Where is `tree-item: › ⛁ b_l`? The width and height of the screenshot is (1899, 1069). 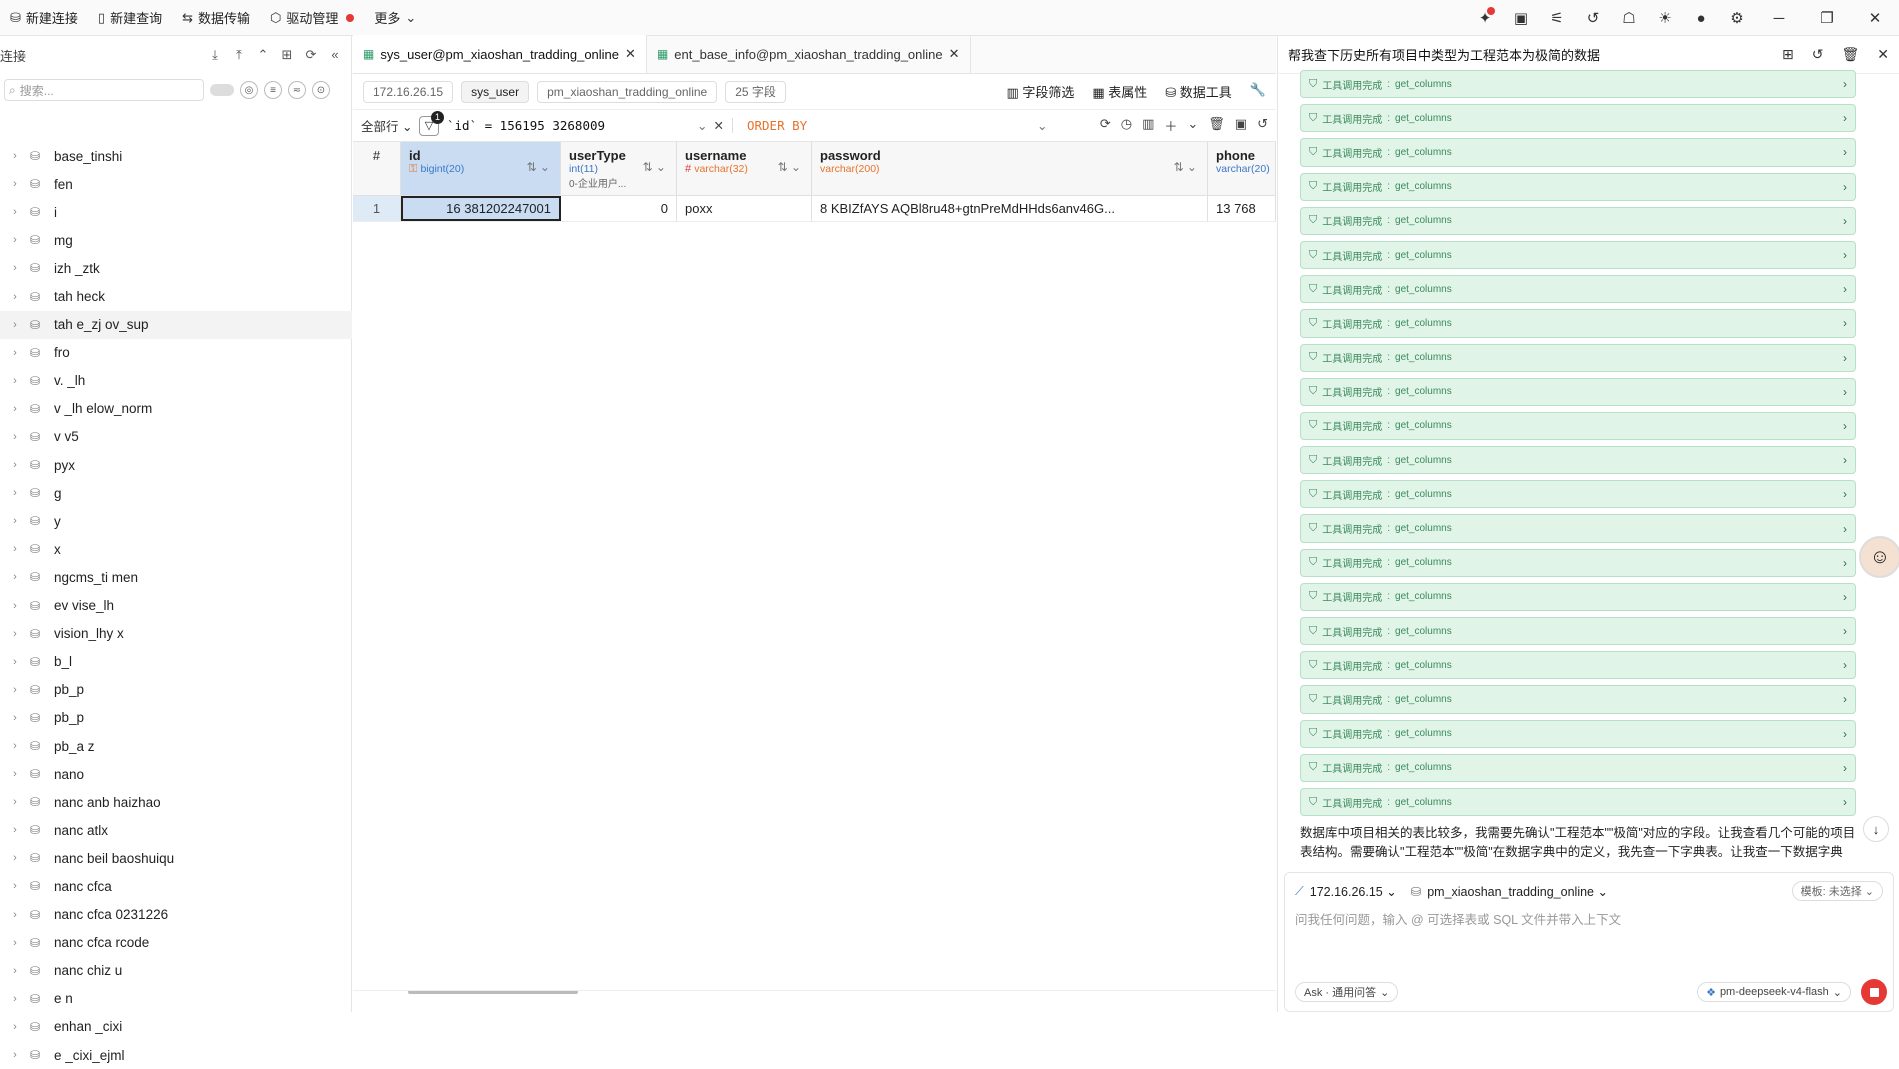 tree-item: › ⛁ b_l is located at coordinates (176, 662).